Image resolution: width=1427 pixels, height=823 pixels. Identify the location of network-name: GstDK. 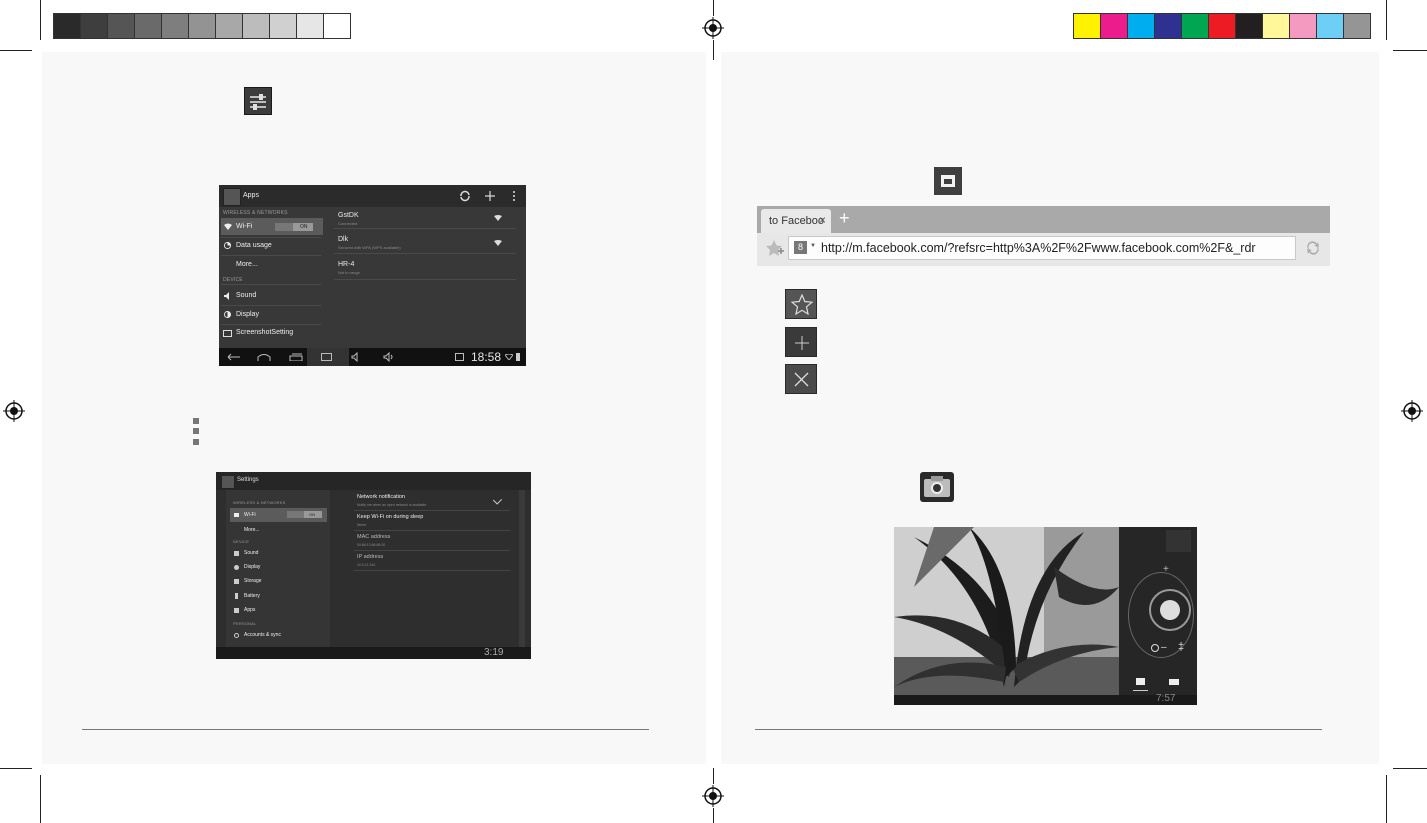
(348, 215).